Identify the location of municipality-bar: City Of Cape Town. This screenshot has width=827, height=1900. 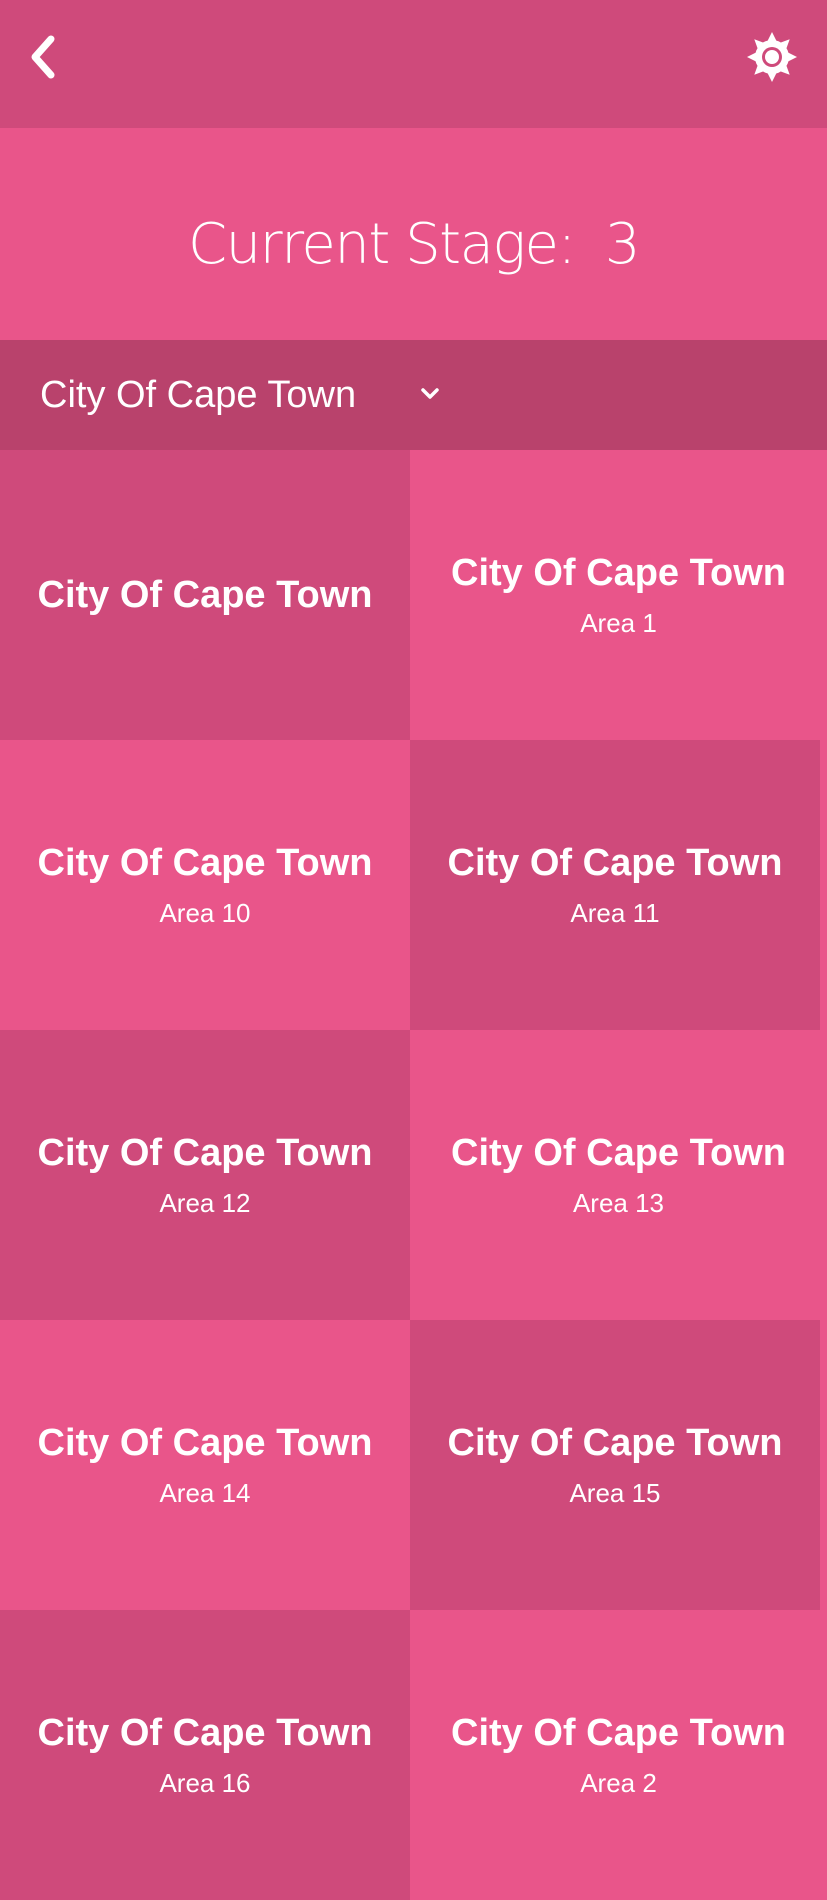
(413, 395).